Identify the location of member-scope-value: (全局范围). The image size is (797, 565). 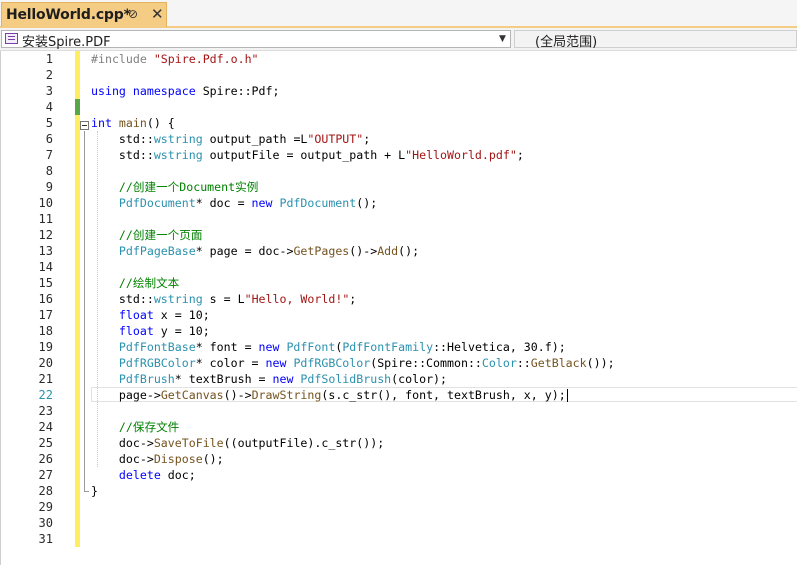
(566, 42).